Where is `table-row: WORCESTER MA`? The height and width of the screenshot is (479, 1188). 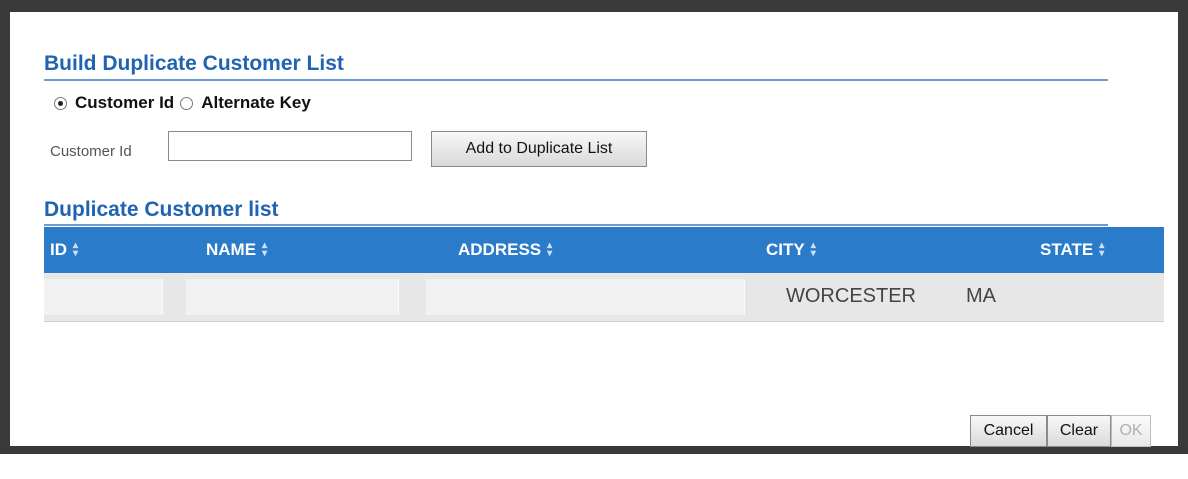
table-row: WORCESTER MA is located at coordinates (604, 297).